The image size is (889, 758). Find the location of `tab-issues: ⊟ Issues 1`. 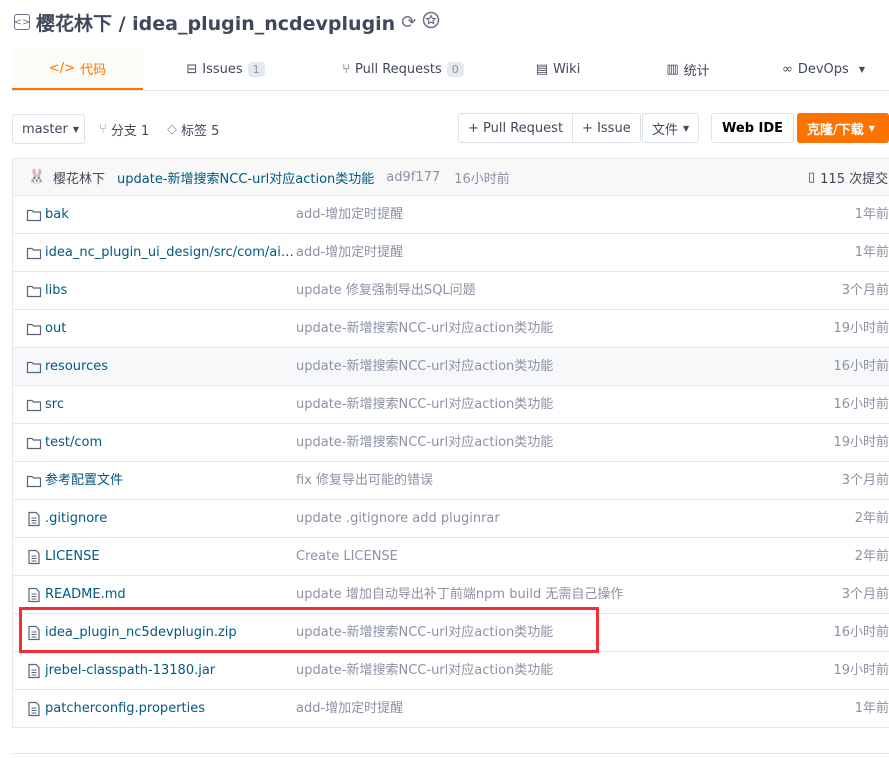

tab-issues: ⊟ Issues 1 is located at coordinates (225, 69).